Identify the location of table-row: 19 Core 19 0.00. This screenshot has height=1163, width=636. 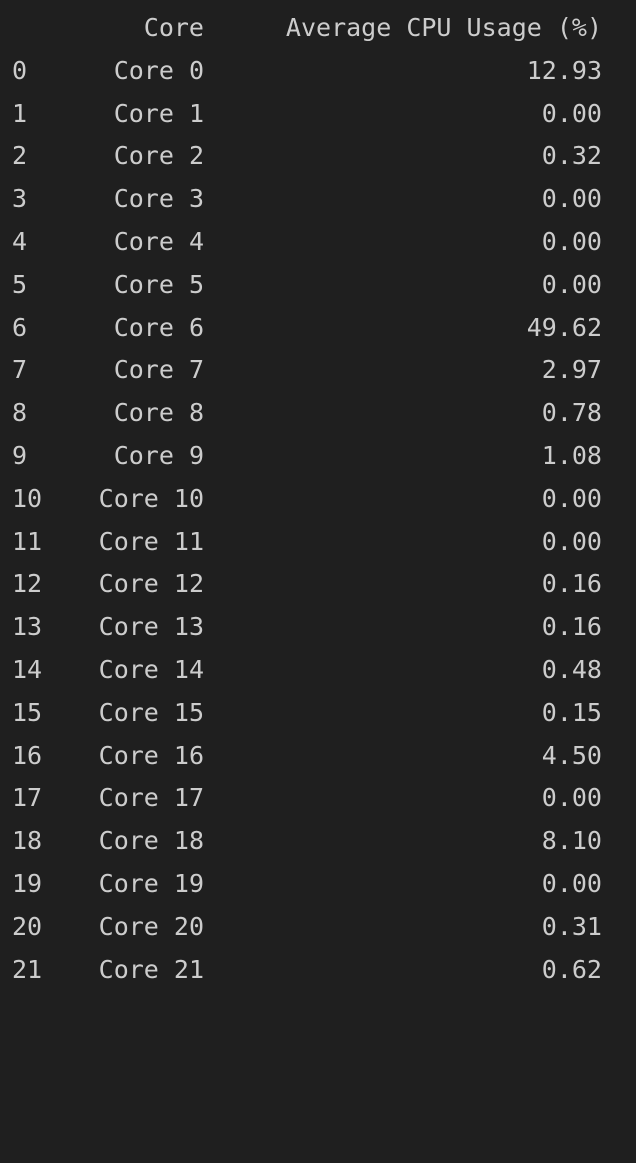
(318, 884).